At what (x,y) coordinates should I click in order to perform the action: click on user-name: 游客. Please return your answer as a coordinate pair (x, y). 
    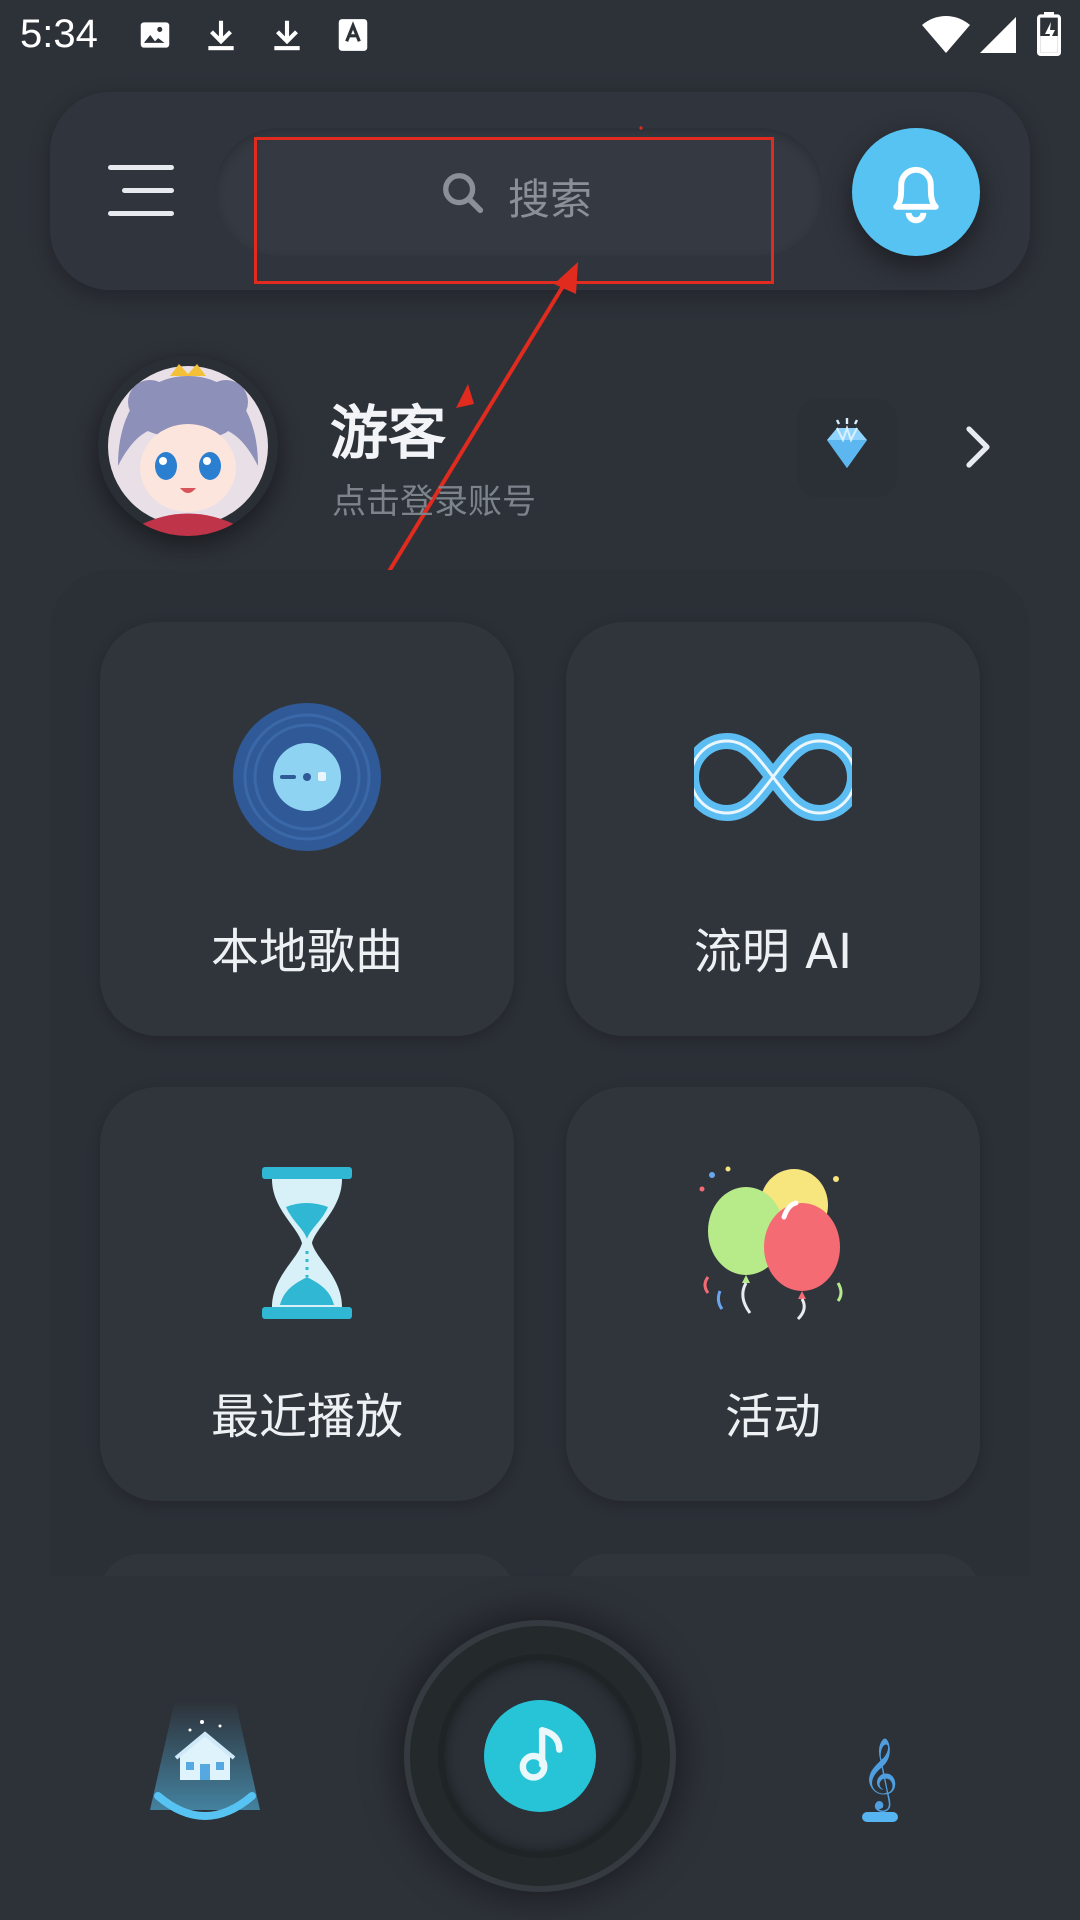
    Looking at the image, I should click on (388, 428).